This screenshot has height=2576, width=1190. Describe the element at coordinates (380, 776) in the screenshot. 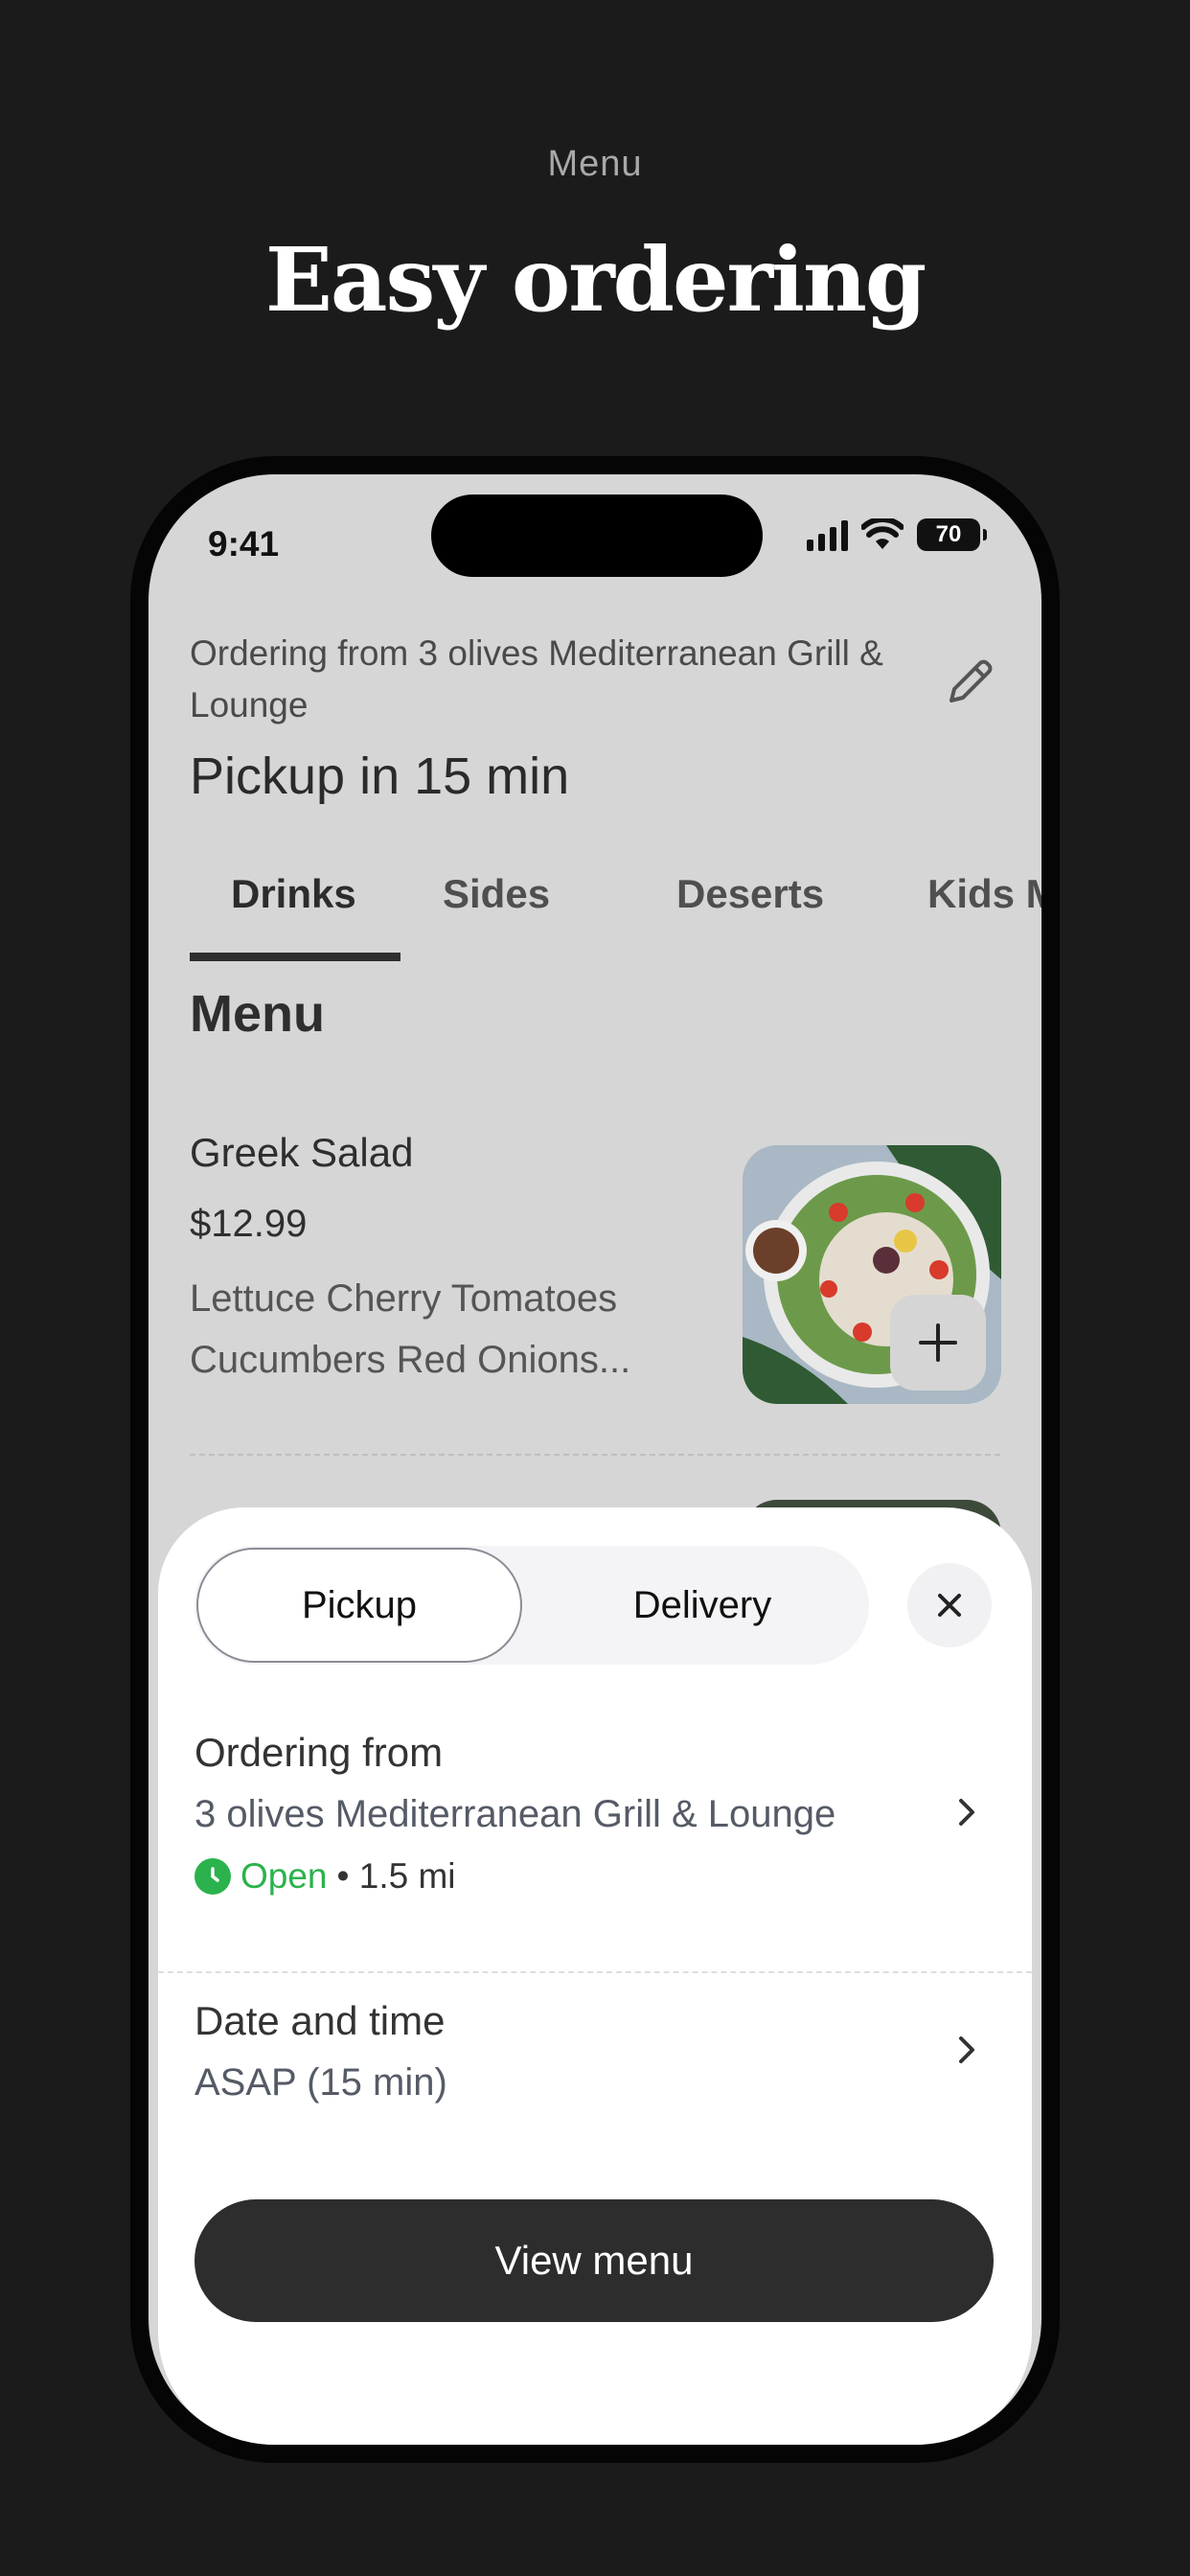

I see `pickup-title: Pickup in 15 min` at that location.